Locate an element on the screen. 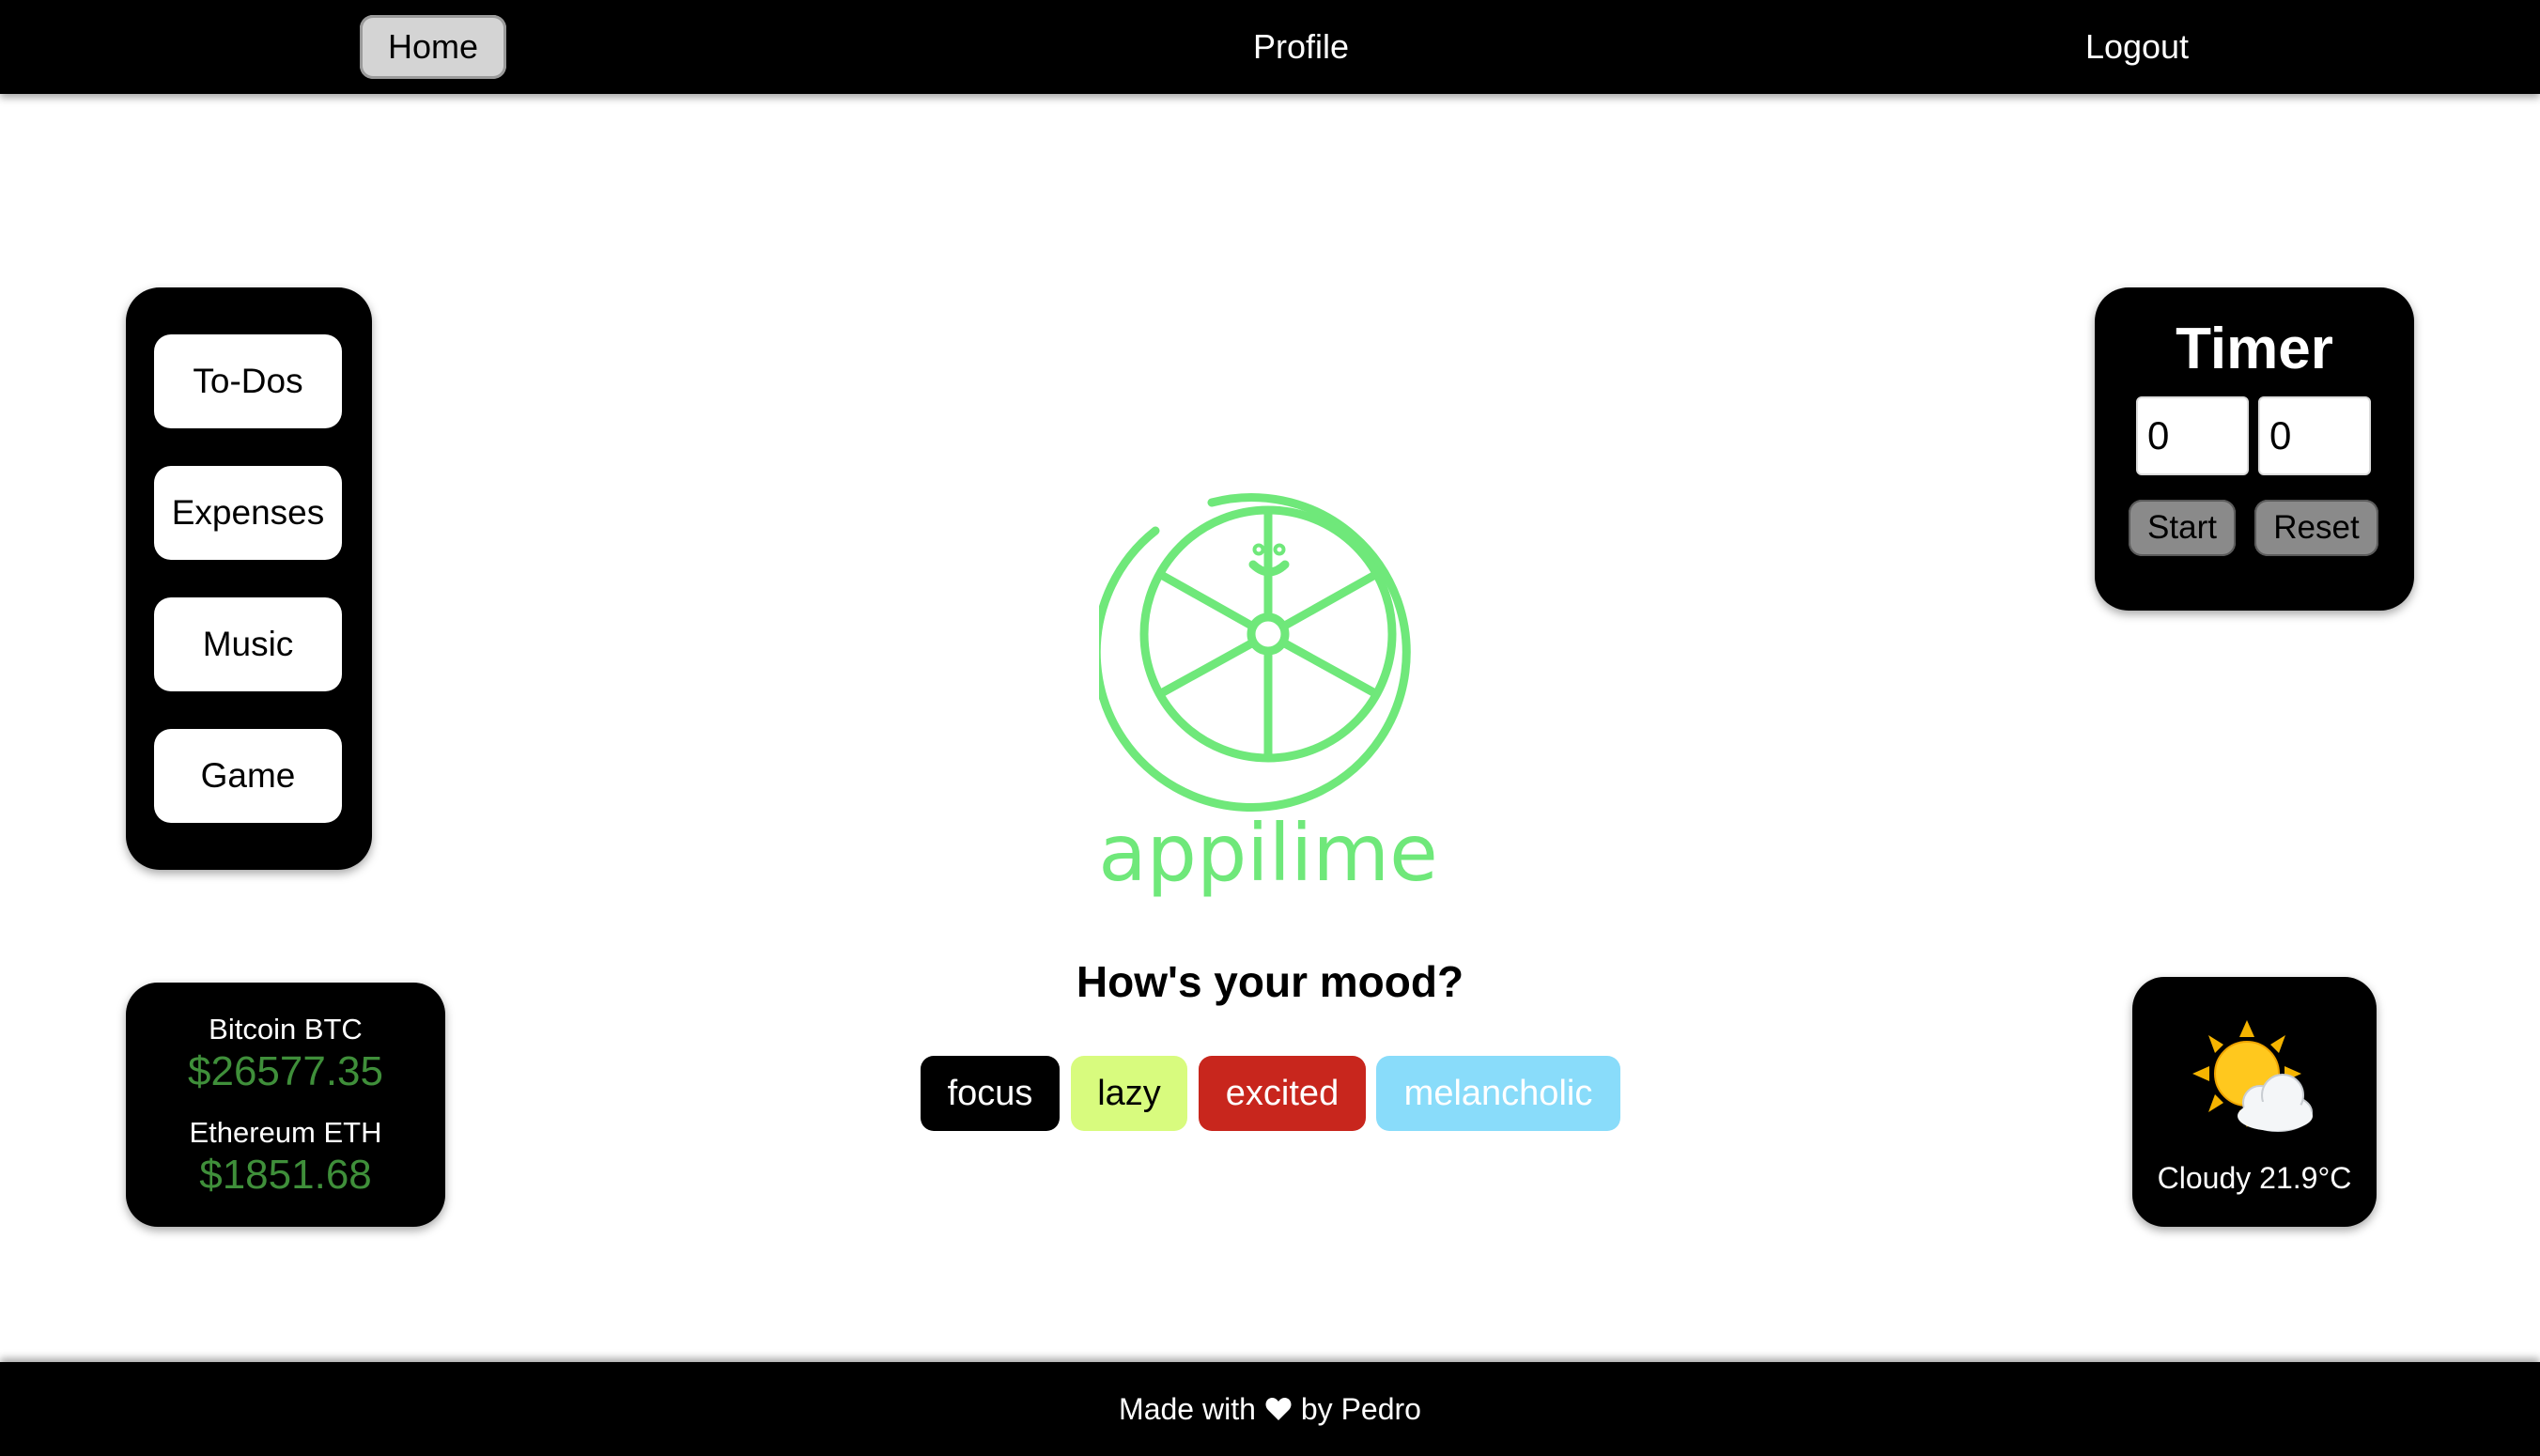  footer-suffix: by Pedro is located at coordinates (1360, 1408).